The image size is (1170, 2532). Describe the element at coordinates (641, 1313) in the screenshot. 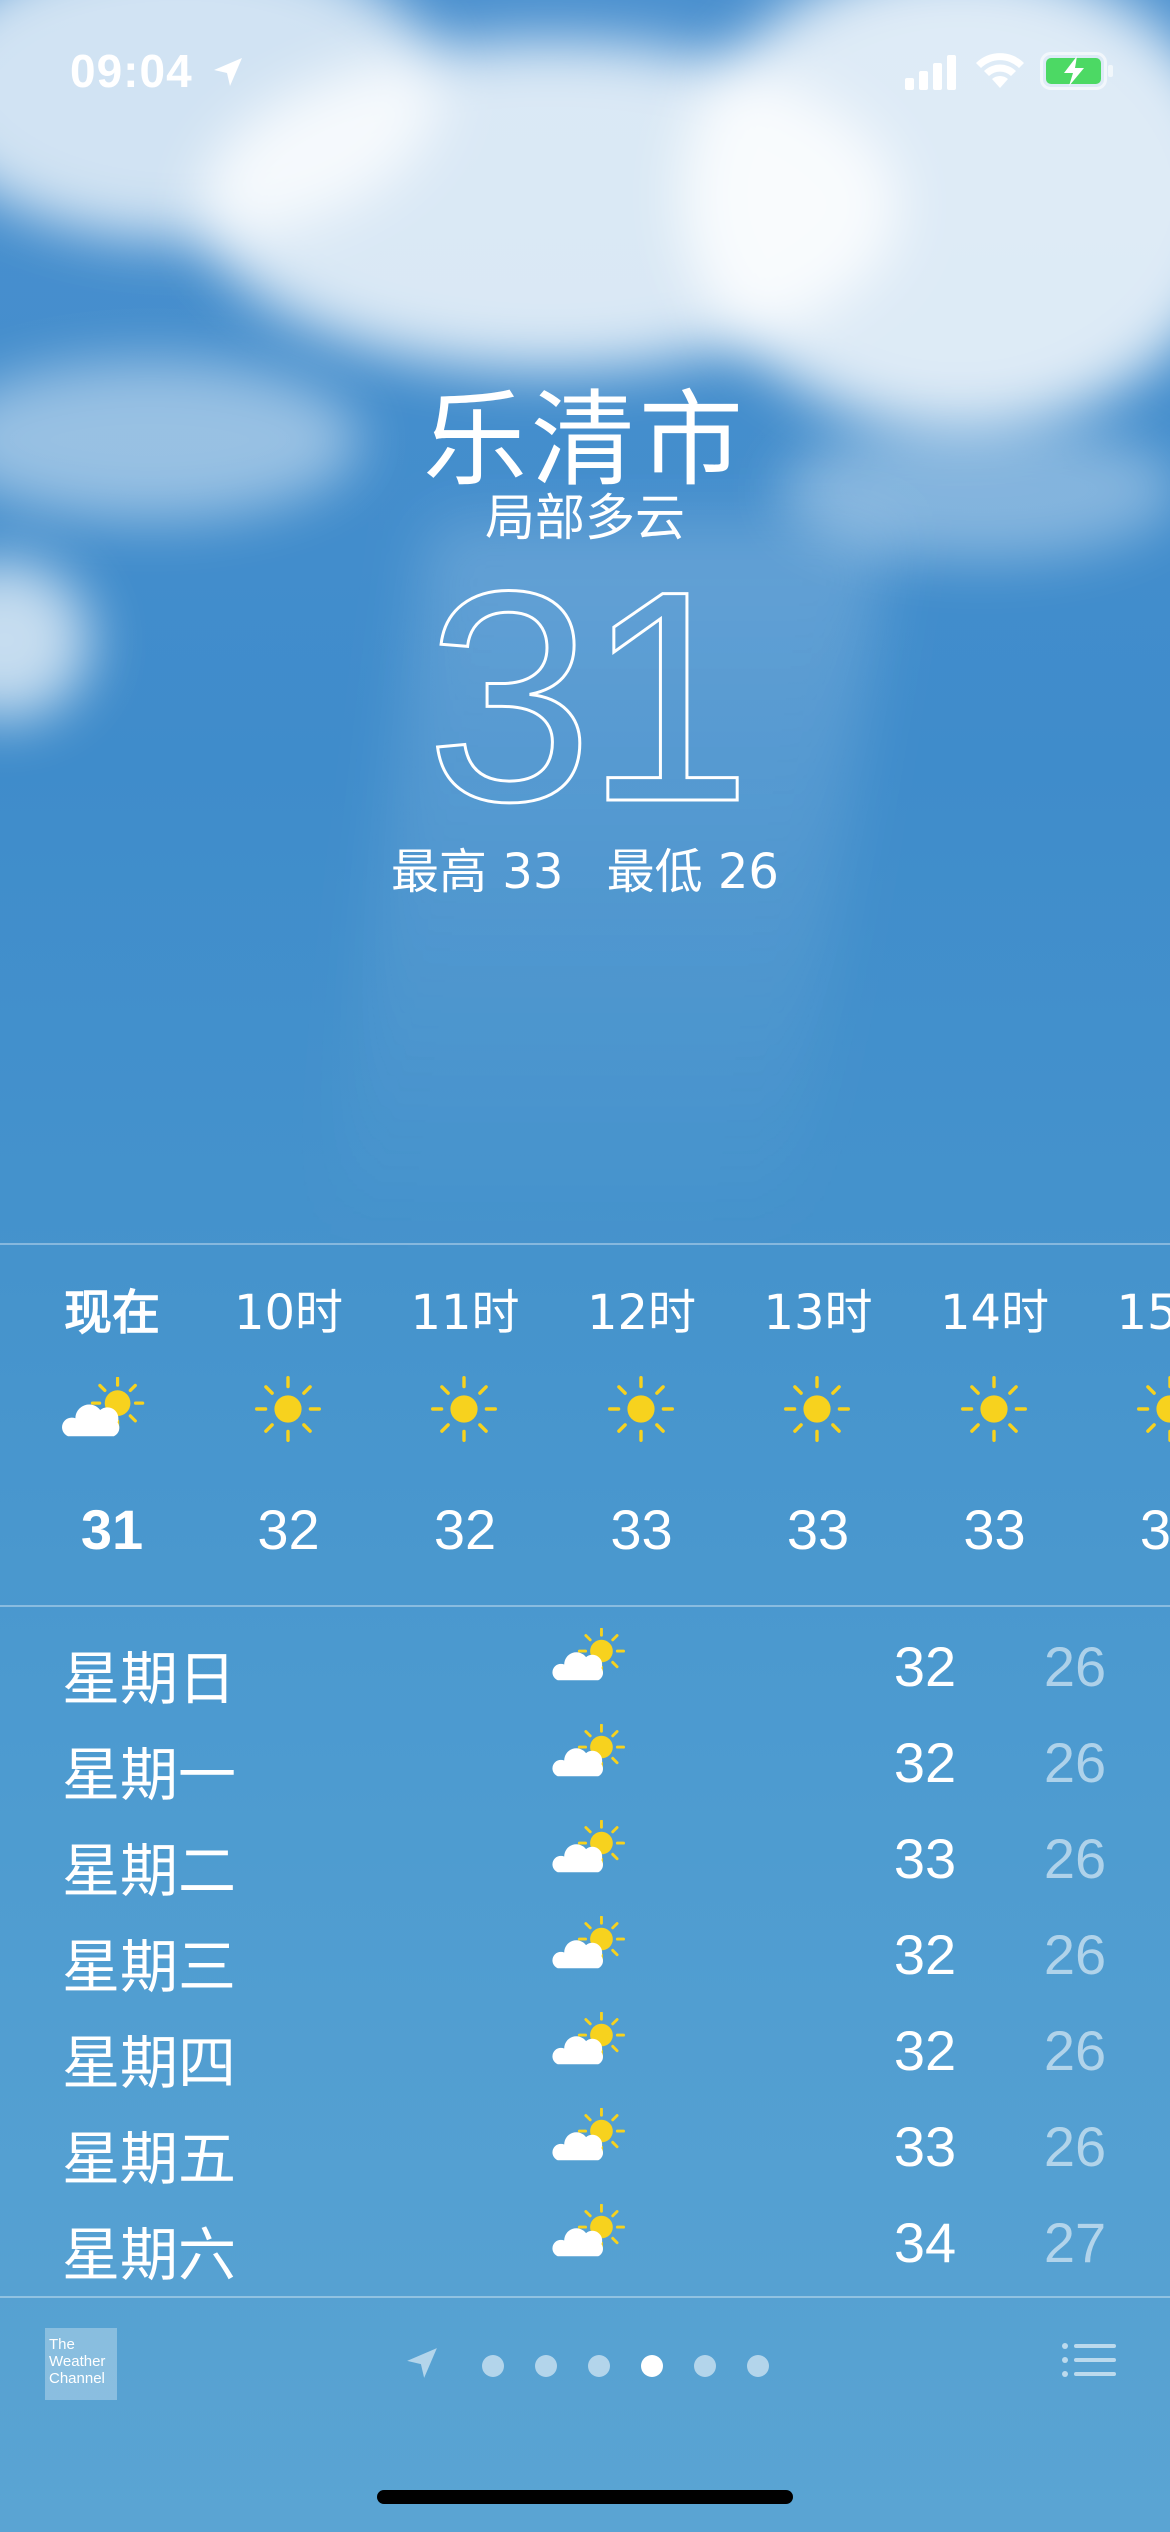

I see `hour-label: 12时` at that location.